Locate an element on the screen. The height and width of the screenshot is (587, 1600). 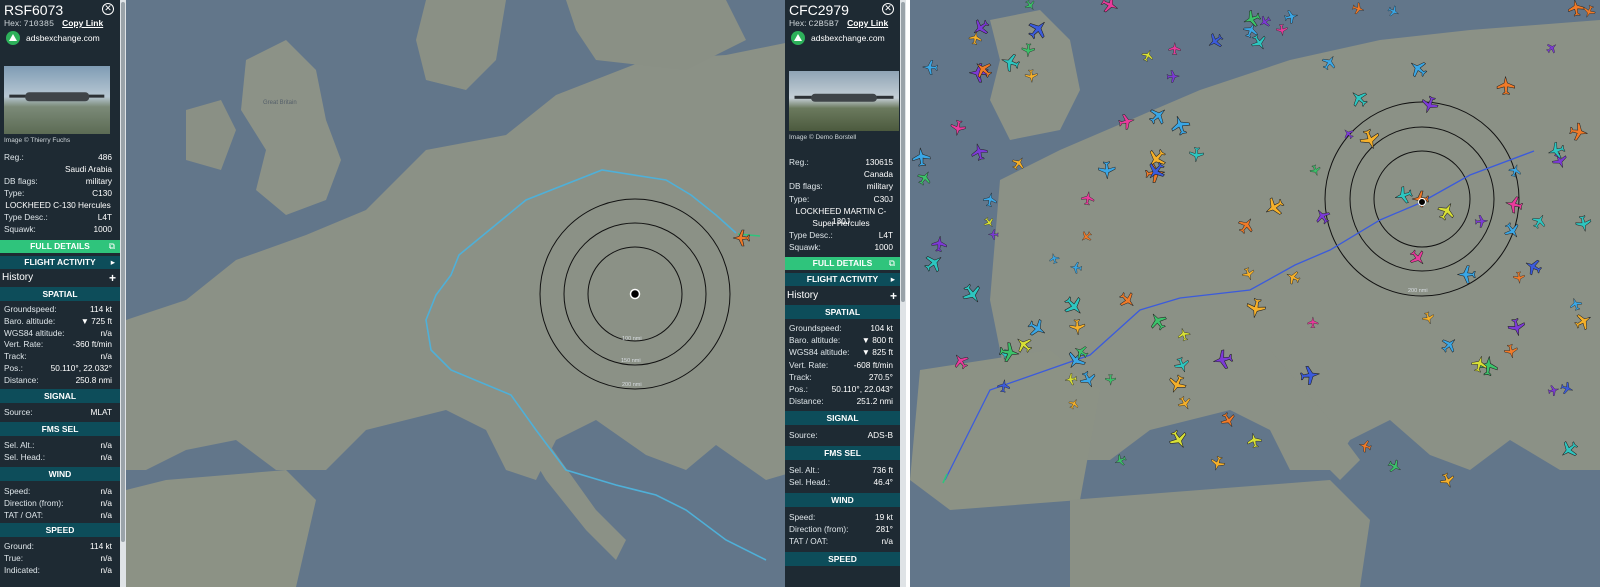
info-value: military is located at coordinates (98, 181).